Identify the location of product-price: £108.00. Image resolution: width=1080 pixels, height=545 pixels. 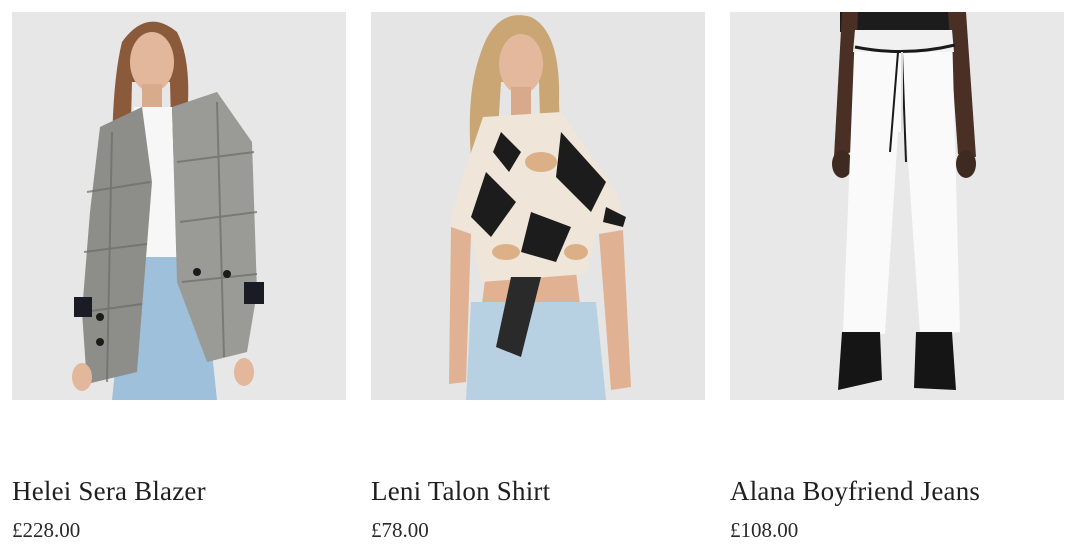
(764, 530).